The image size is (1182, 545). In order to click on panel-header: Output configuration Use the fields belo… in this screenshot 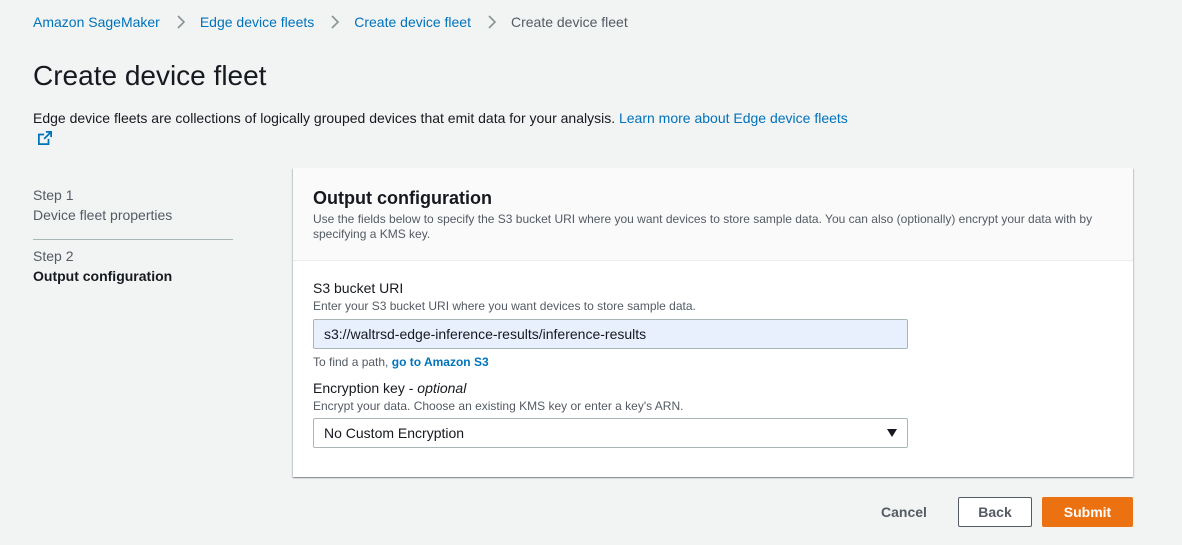, I will do `click(713, 214)`.